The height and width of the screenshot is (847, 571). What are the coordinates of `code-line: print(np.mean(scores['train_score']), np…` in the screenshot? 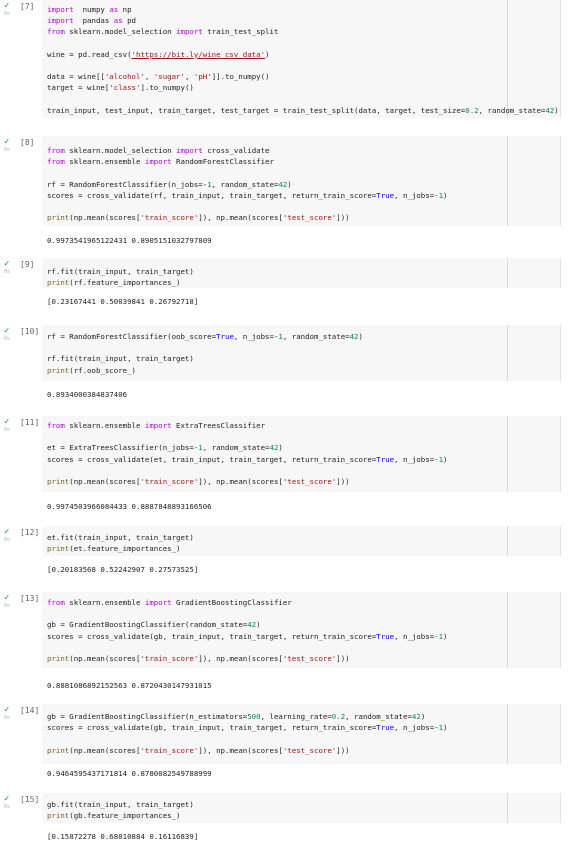 It's located at (198, 481).